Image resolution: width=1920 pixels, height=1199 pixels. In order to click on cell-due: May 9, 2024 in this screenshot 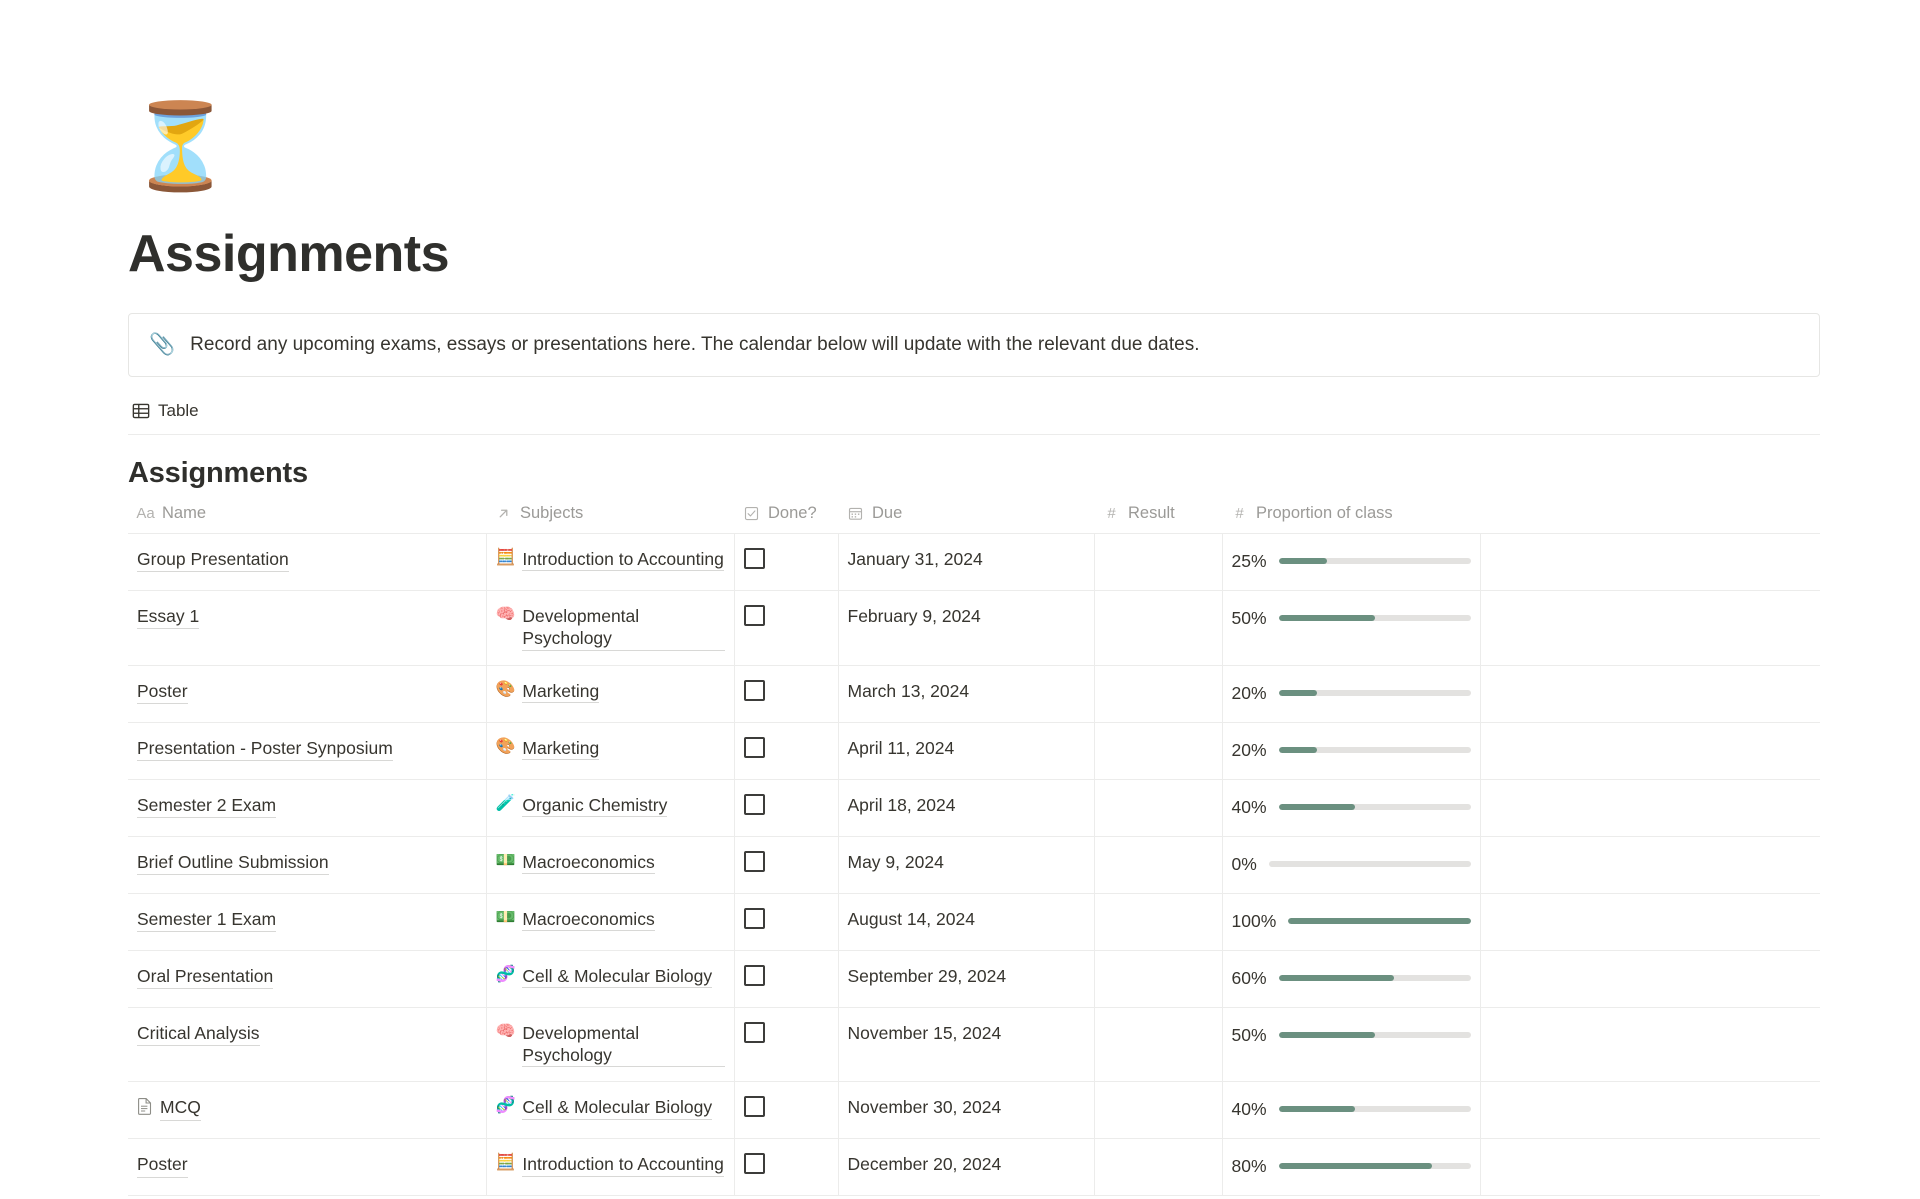, I will do `click(966, 865)`.